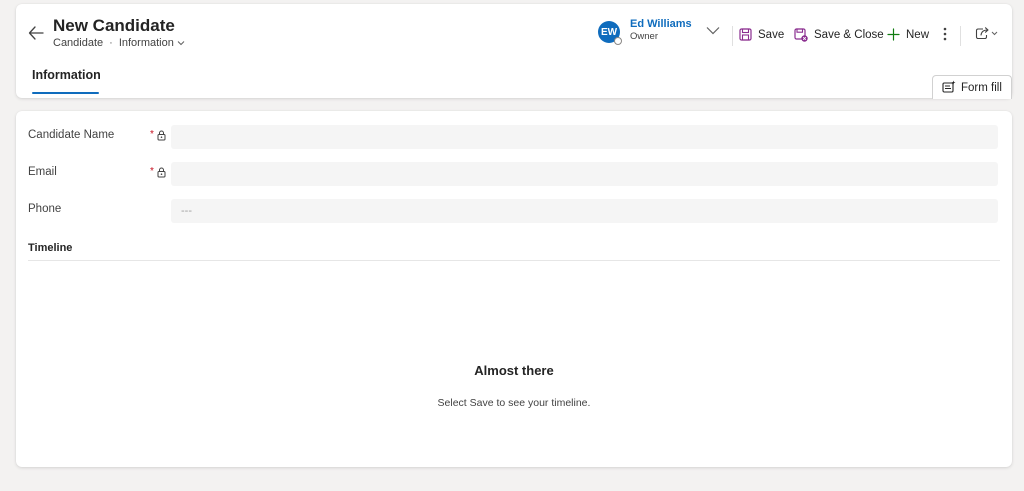 Image resolution: width=1024 pixels, height=491 pixels. What do you see at coordinates (78, 43) in the screenshot?
I see `entity-name: Candidate` at bounding box center [78, 43].